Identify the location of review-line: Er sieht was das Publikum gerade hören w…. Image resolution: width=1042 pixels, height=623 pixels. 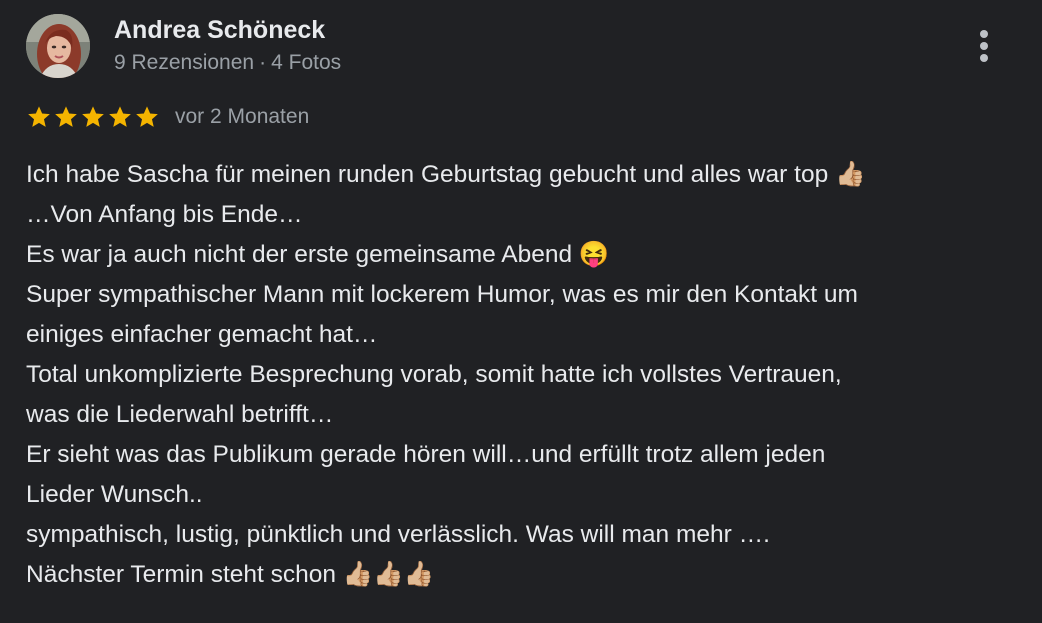
(426, 454).